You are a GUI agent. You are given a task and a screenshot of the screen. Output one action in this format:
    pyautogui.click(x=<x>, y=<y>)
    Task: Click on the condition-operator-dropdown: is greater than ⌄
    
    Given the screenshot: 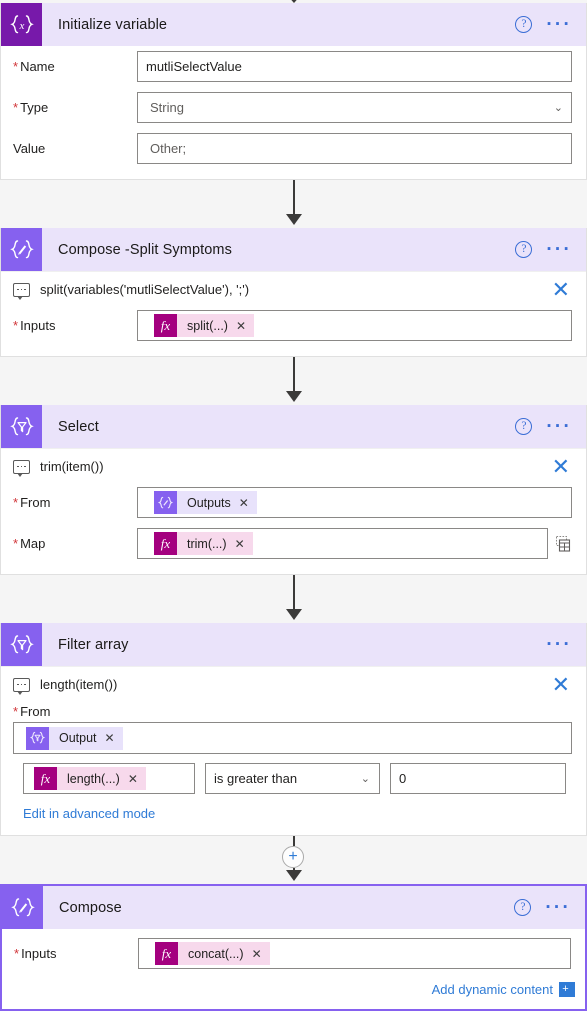 What is the action you would take?
    pyautogui.click(x=292, y=778)
    